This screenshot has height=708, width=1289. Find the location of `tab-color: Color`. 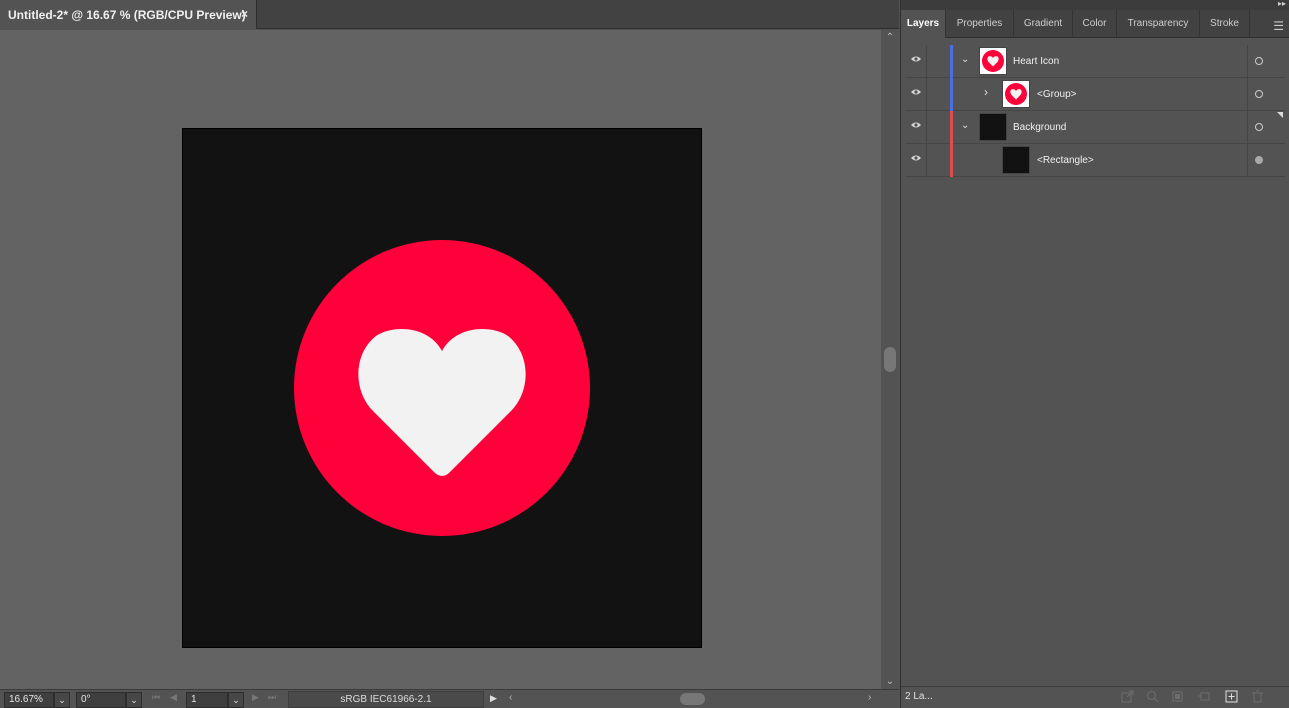

tab-color: Color is located at coordinates (1095, 24).